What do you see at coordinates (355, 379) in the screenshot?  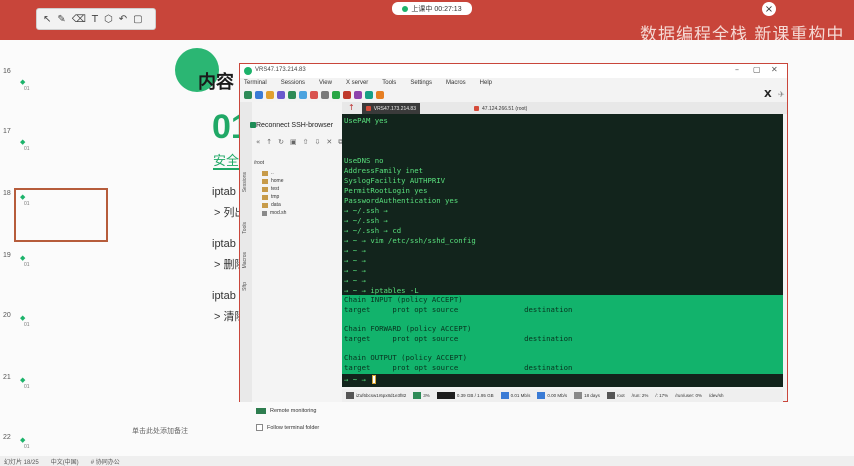 I see `terminal-prompt: → ~ →` at bounding box center [355, 379].